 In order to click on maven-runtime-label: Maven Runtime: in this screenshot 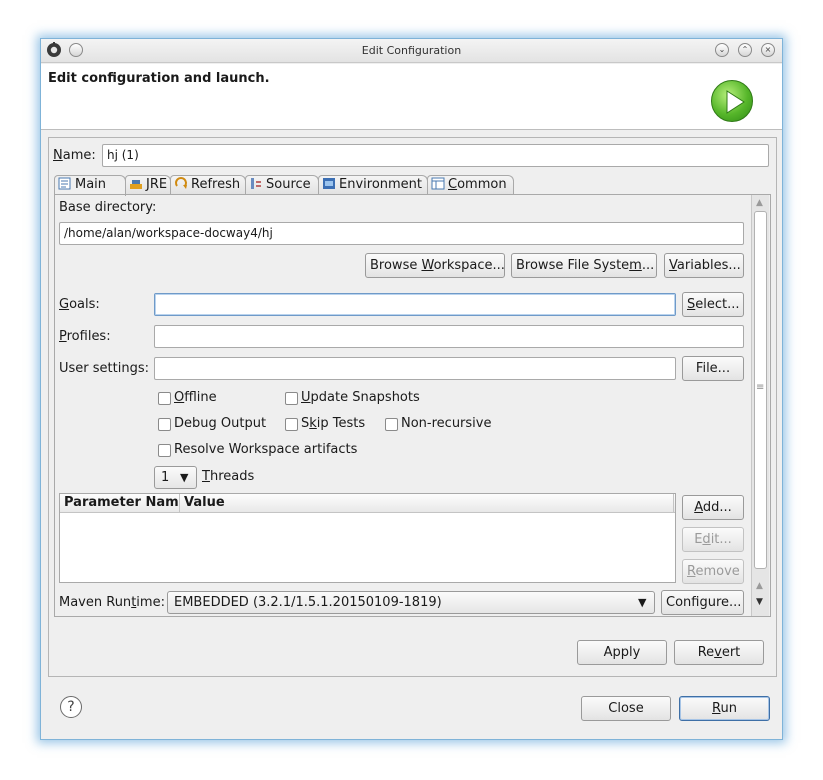, I will do `click(112, 602)`.